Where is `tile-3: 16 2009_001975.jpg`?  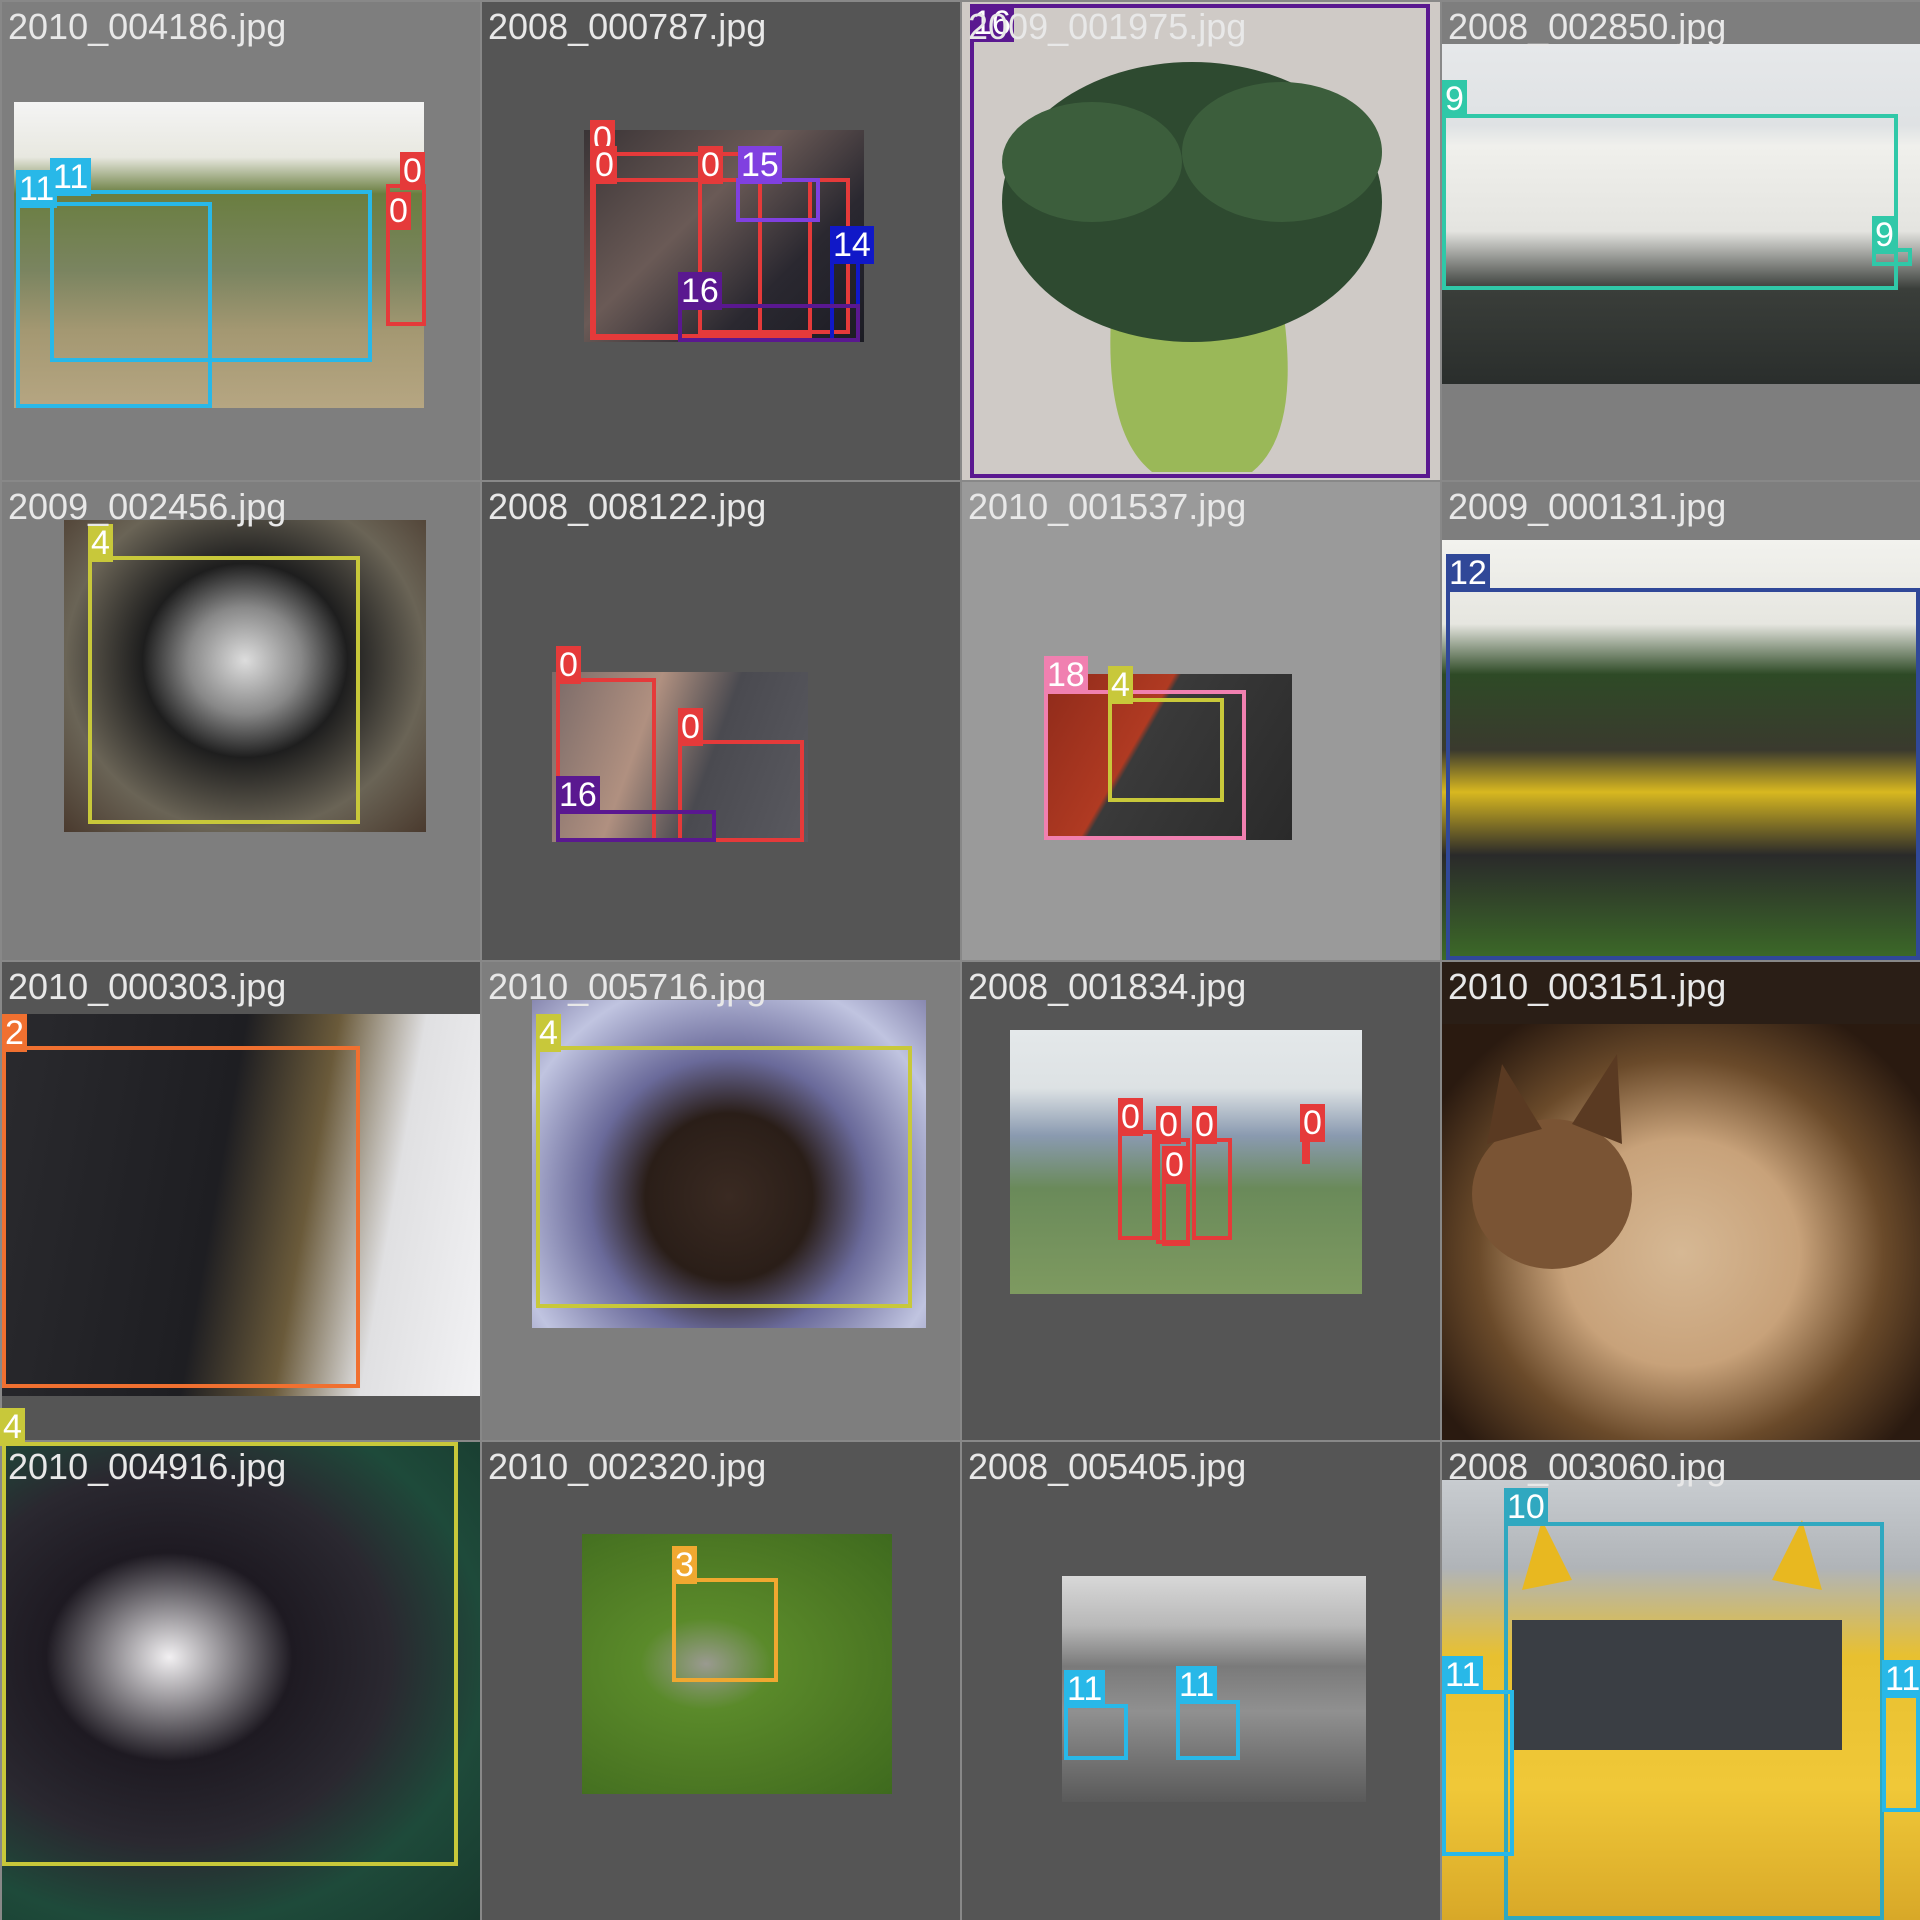
tile-3: 16 2009_001975.jpg is located at coordinates (1201, 241).